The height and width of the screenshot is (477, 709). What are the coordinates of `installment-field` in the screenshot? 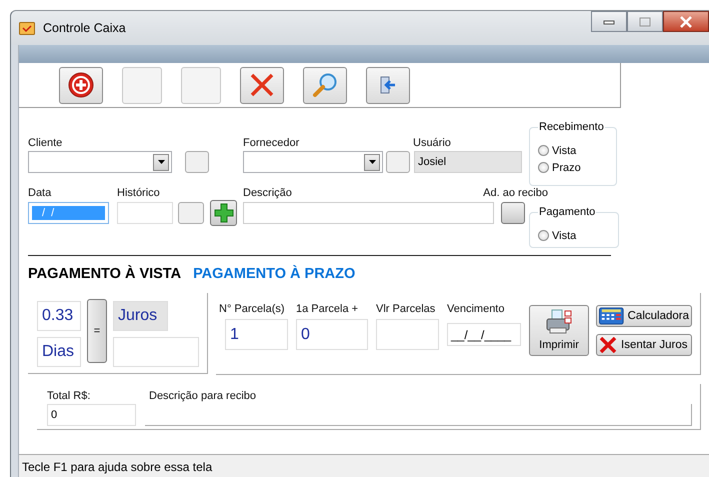 It's located at (407, 334).